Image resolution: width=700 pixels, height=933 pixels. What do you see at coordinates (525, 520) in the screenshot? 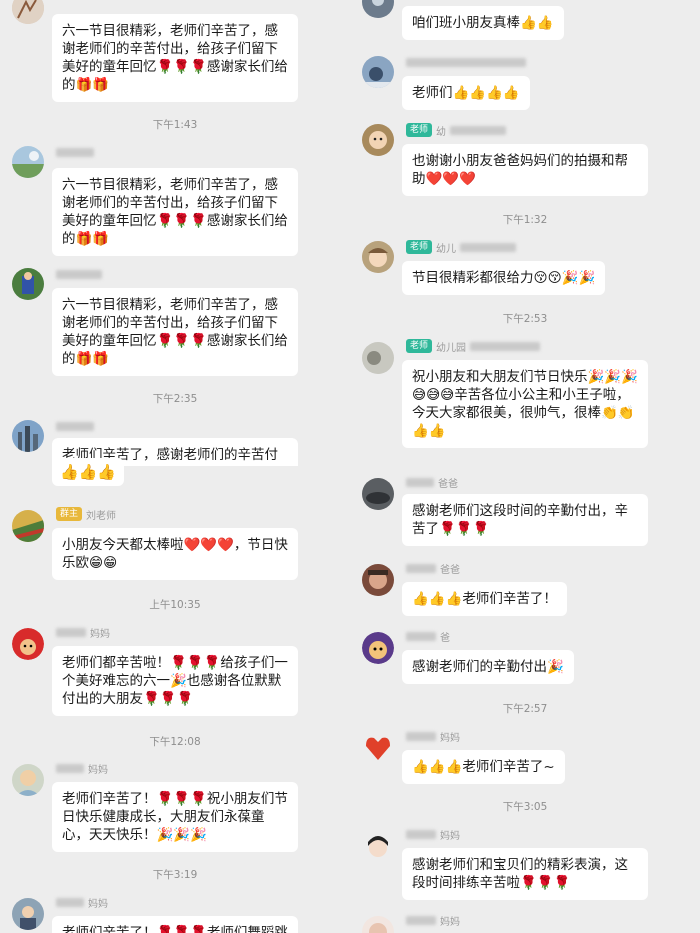
I see `message-bubble: 感谢老师们这段时间的辛勤付出，辛苦了🌹🌹🌹` at bounding box center [525, 520].